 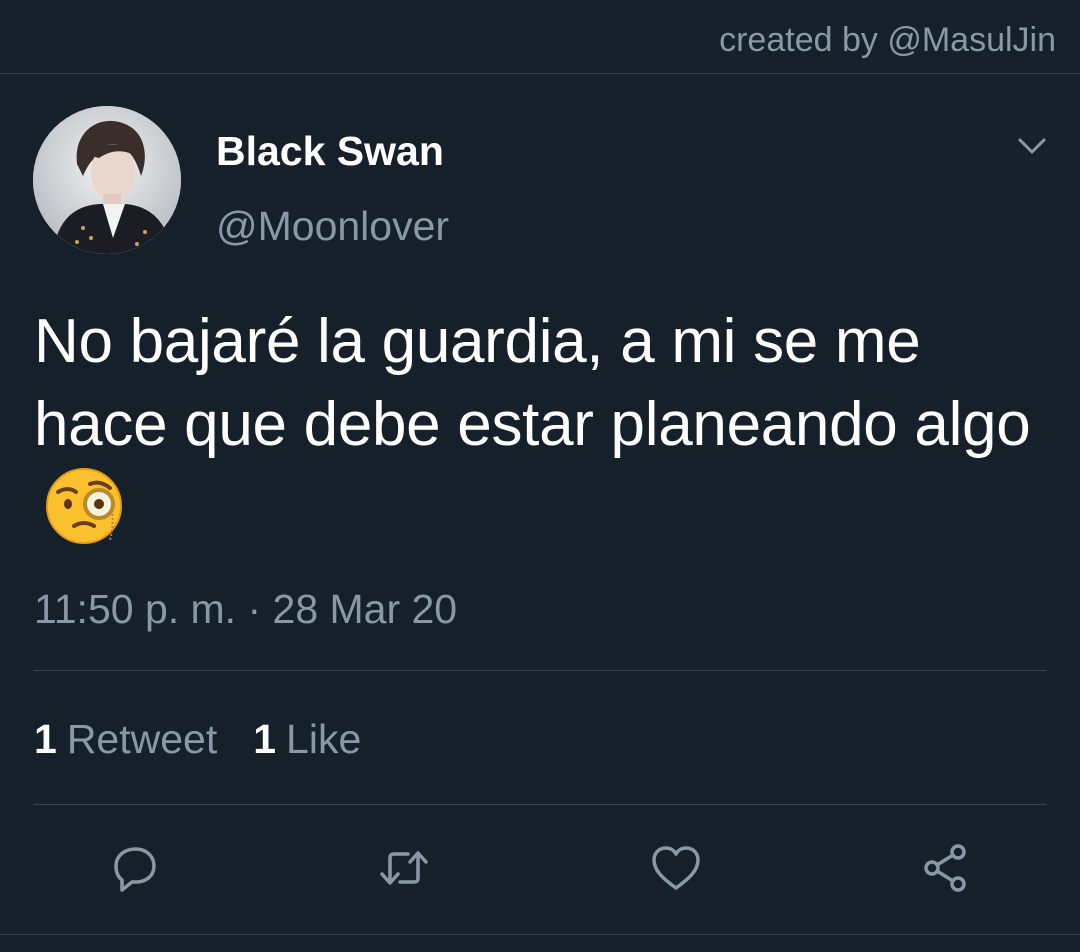 I want to click on share-icon, so click(x=946, y=868).